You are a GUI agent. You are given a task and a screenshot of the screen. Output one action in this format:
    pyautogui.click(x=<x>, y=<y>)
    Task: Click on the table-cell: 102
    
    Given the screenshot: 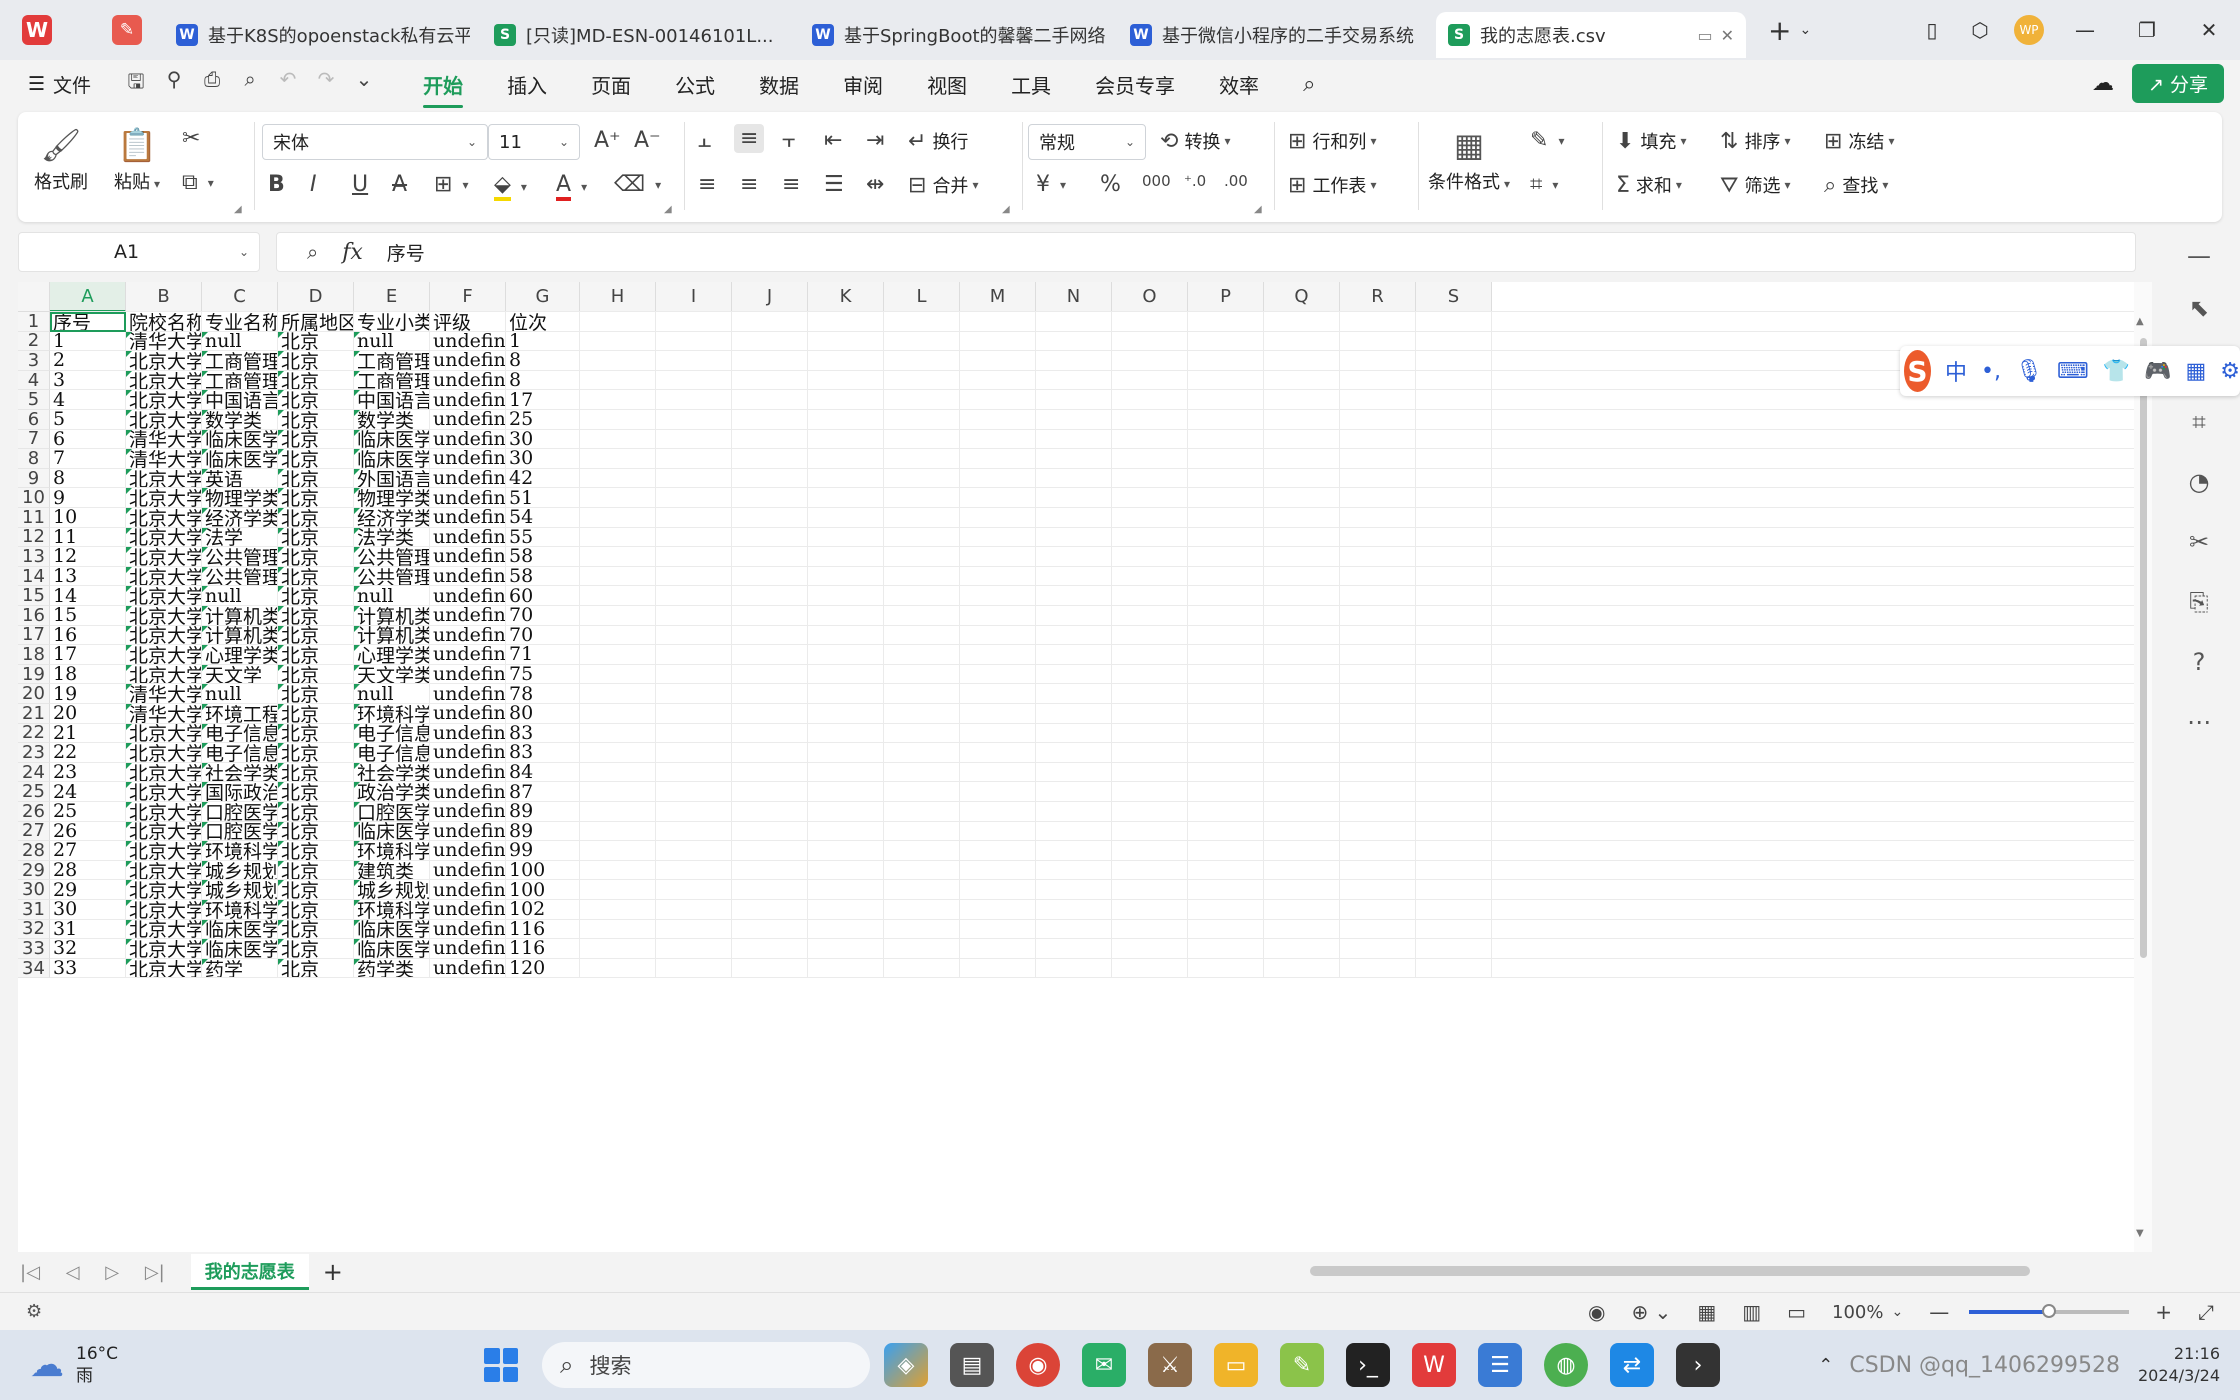 What is the action you would take?
    pyautogui.click(x=543, y=910)
    